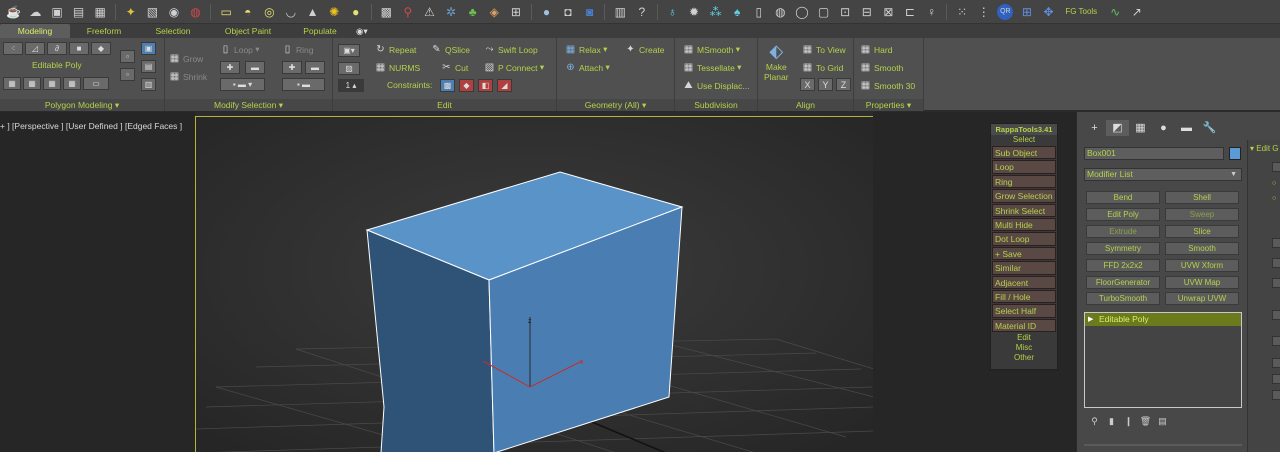 The width and height of the screenshot is (1280, 452). What do you see at coordinates (186, 58) in the screenshot?
I see `grow-button: ▦ Grow` at bounding box center [186, 58].